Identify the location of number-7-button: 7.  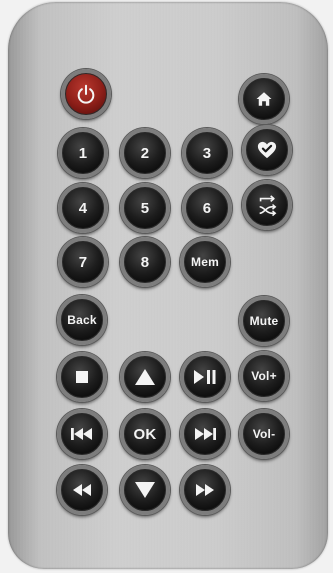
(83, 262).